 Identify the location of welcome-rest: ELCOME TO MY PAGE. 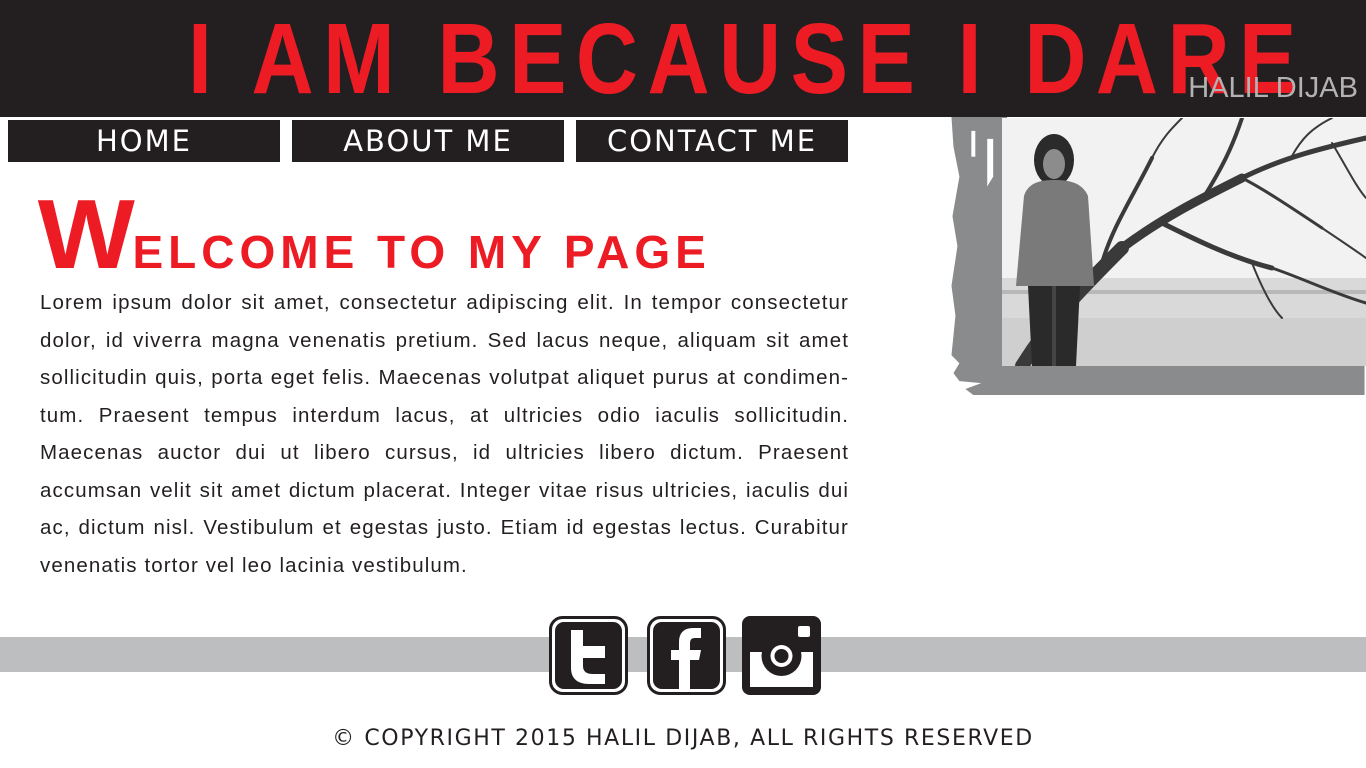
(421, 252).